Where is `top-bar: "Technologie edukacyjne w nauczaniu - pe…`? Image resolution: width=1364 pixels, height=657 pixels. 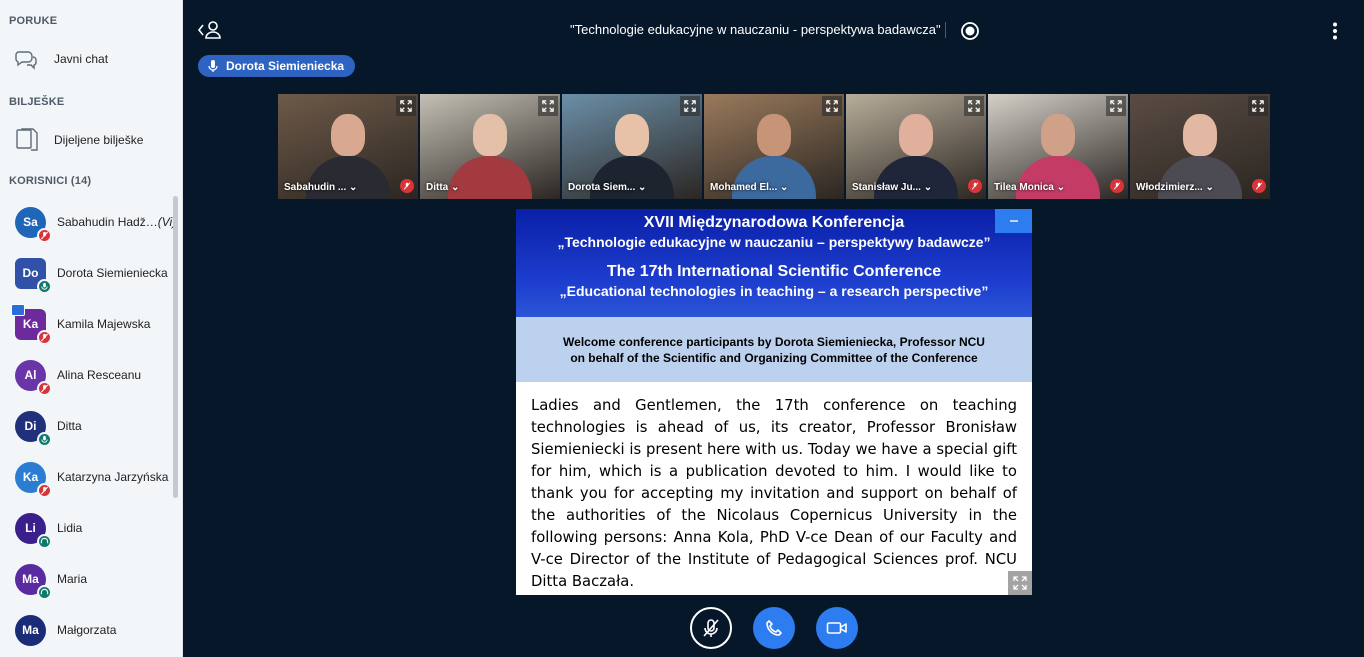
top-bar: "Technologie edukacyjne w nauczaniu - pe… is located at coordinates (774, 30).